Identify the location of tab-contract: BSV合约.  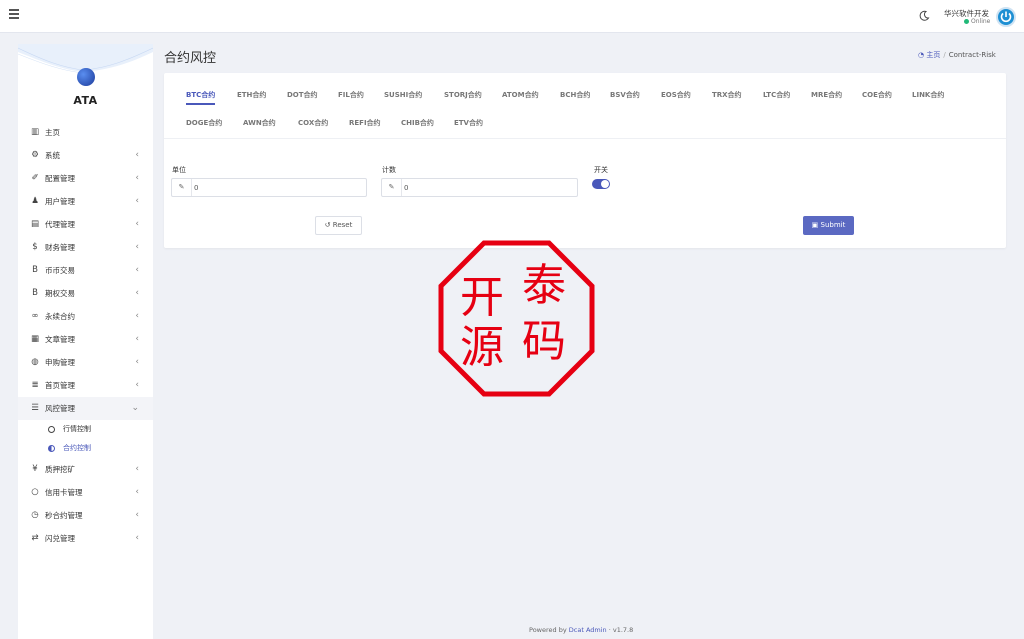
(625, 95).